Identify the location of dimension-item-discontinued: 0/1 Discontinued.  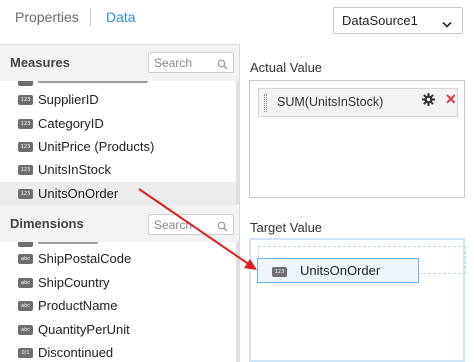
(118, 351).